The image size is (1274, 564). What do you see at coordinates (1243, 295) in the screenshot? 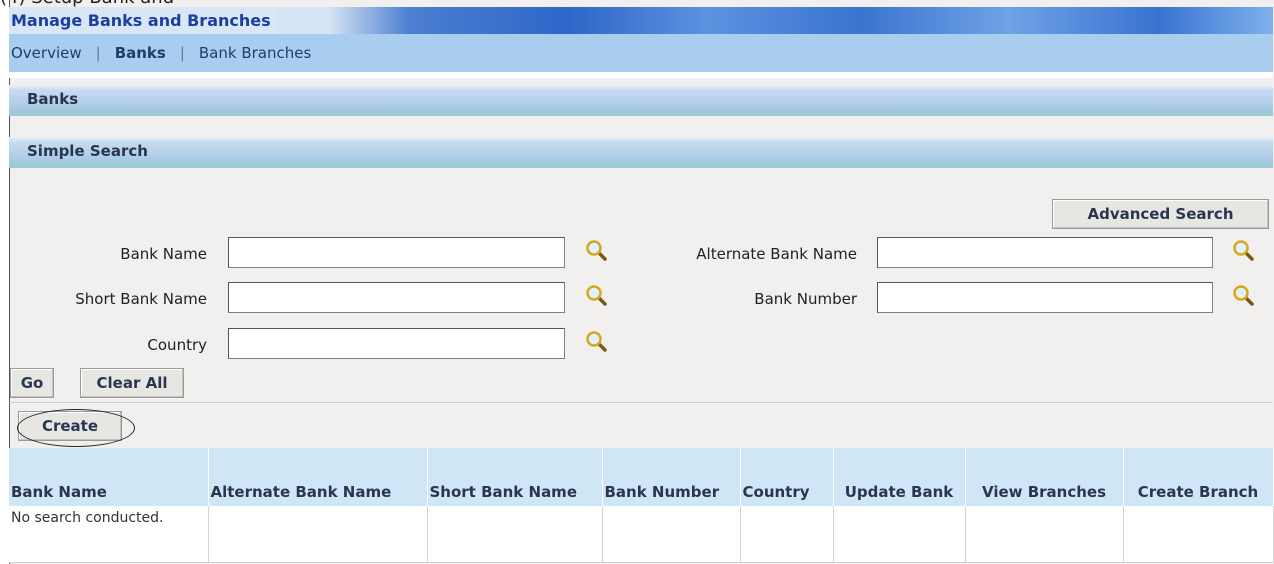
I see `bank-number-search-icon` at bounding box center [1243, 295].